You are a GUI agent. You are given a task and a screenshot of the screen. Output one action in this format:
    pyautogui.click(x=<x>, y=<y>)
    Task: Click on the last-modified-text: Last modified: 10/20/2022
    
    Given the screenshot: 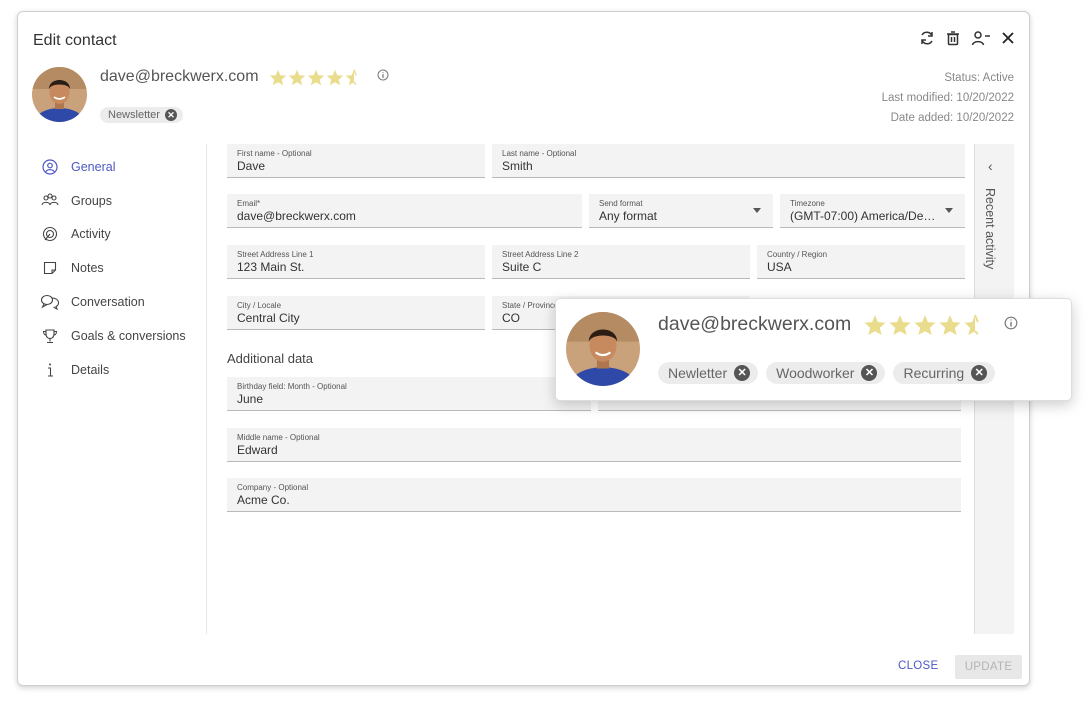 What is the action you would take?
    pyautogui.click(x=947, y=98)
    